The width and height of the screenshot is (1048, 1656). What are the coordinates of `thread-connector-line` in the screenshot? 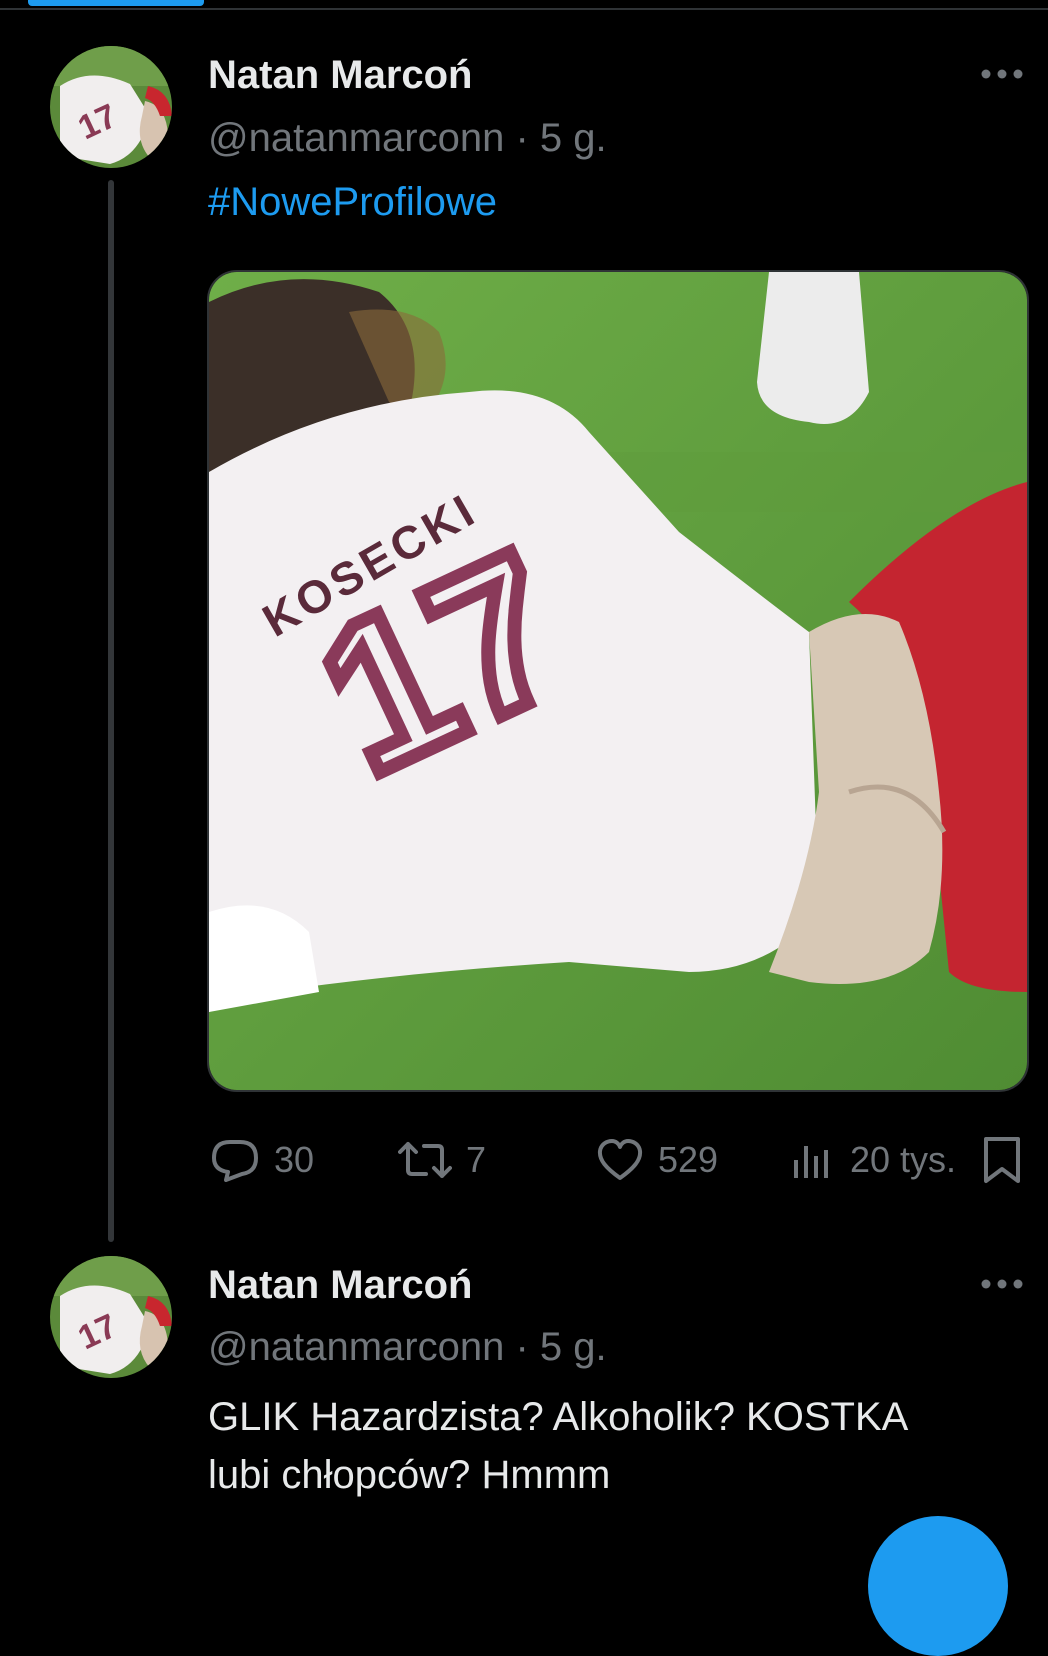 It's located at (111, 711).